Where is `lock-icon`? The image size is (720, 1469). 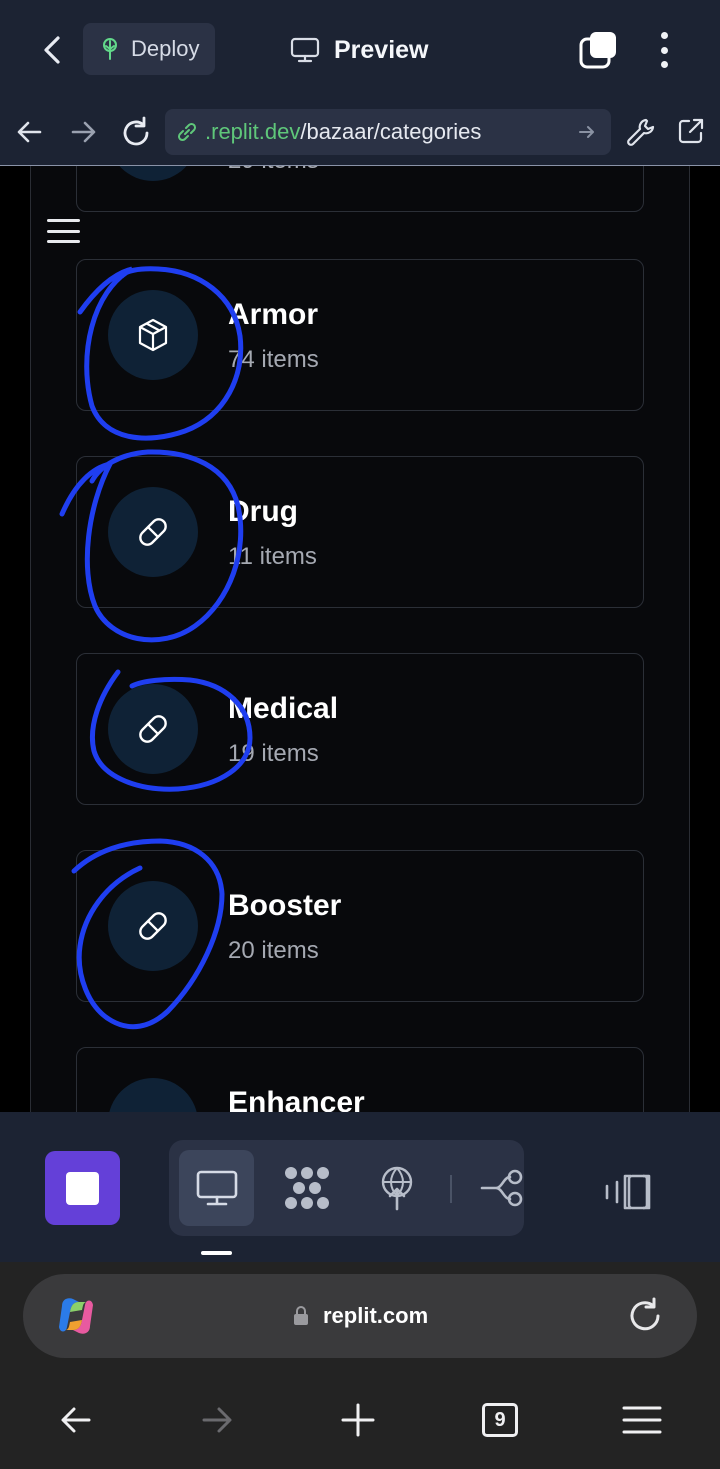 lock-icon is located at coordinates (301, 1315).